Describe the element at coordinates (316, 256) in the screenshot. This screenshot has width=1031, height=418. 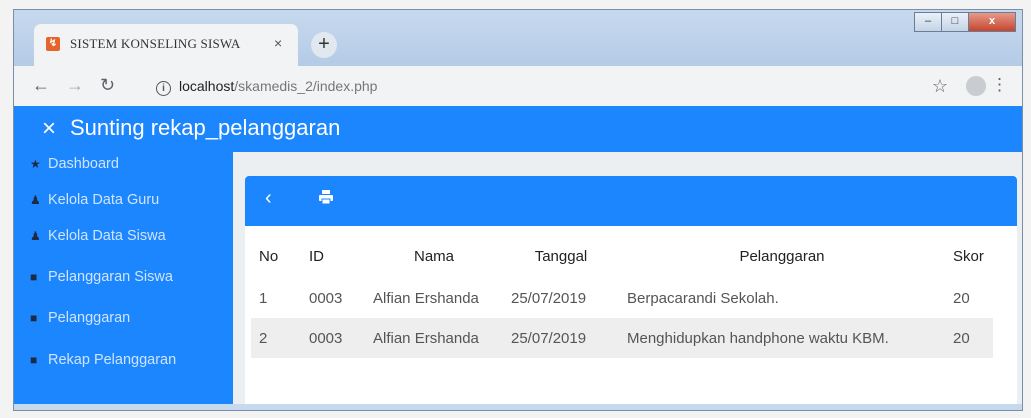
I see `header-id: ID` at that location.